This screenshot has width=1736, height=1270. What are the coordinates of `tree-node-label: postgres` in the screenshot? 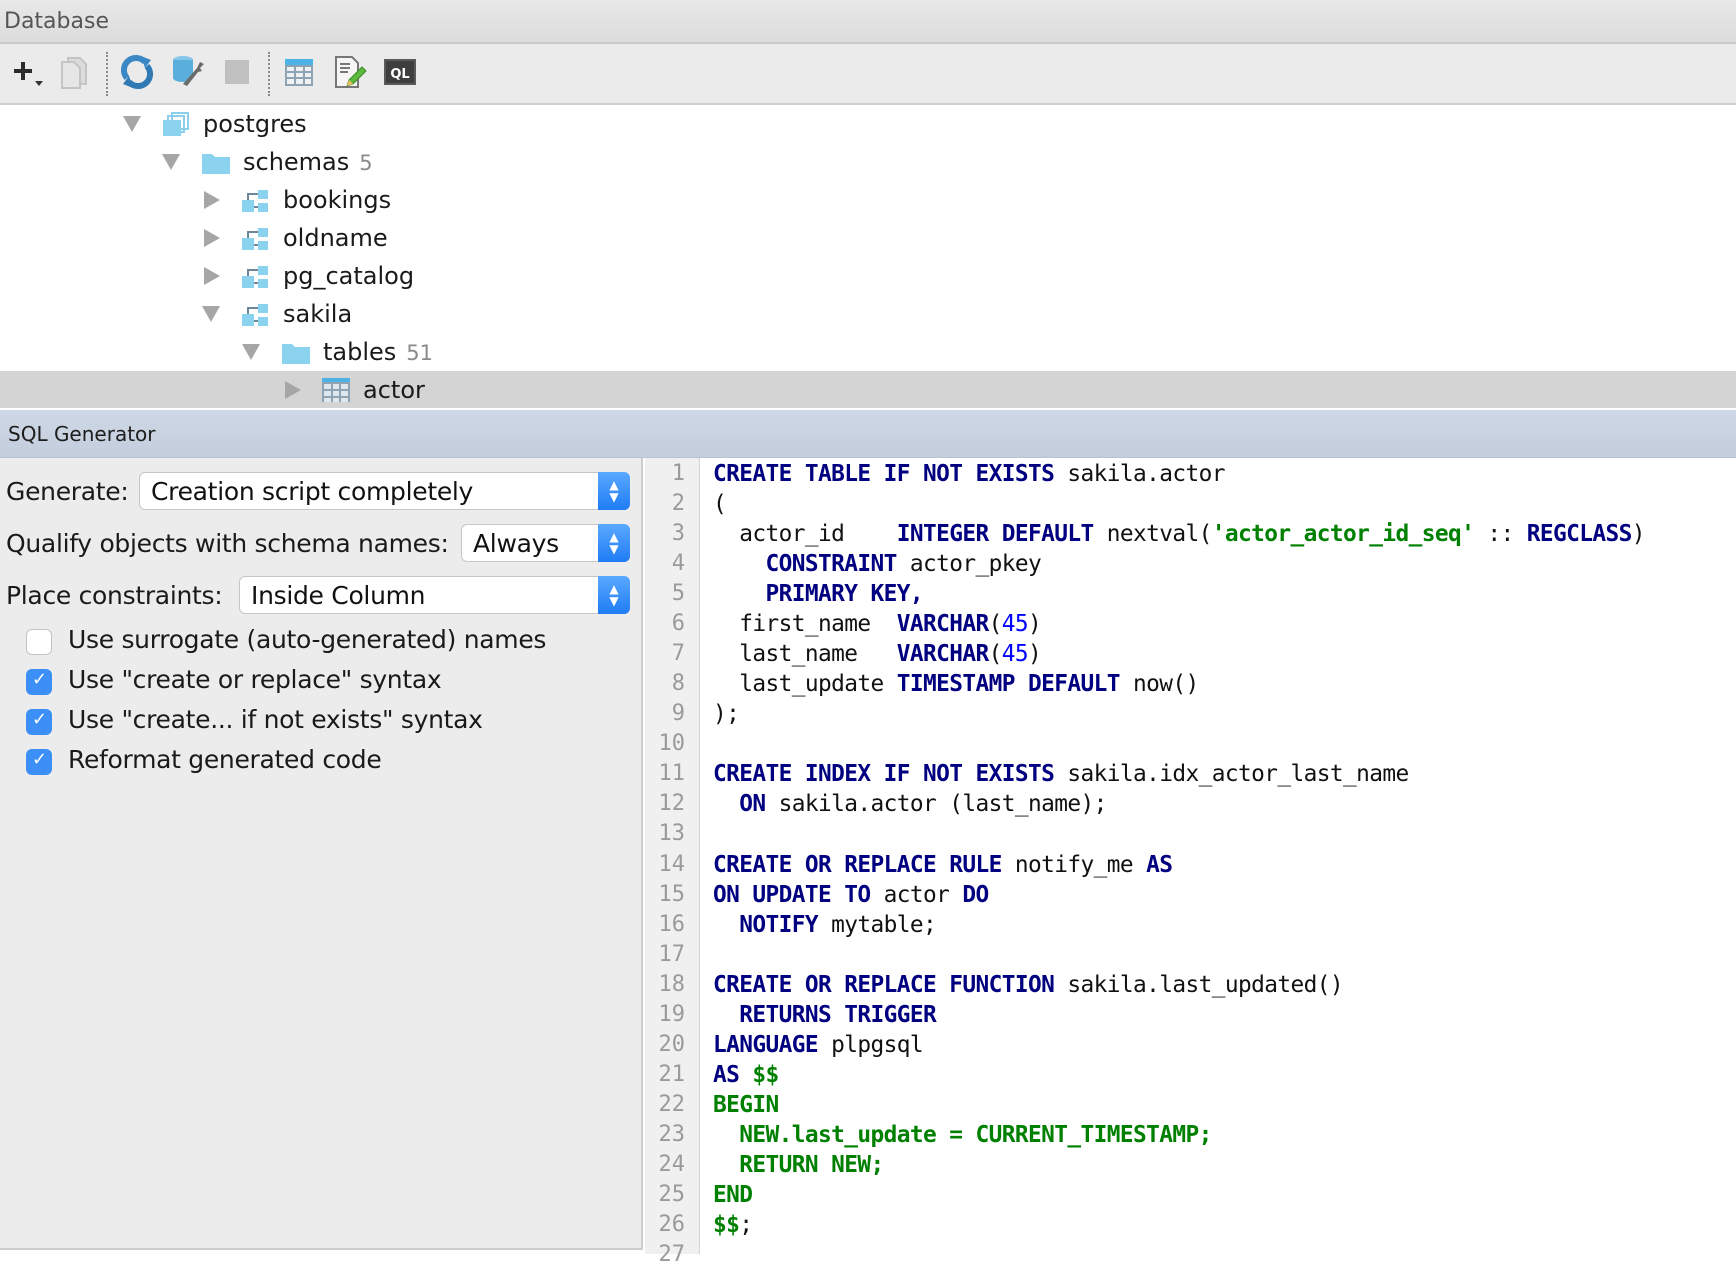 It's located at (255, 124).